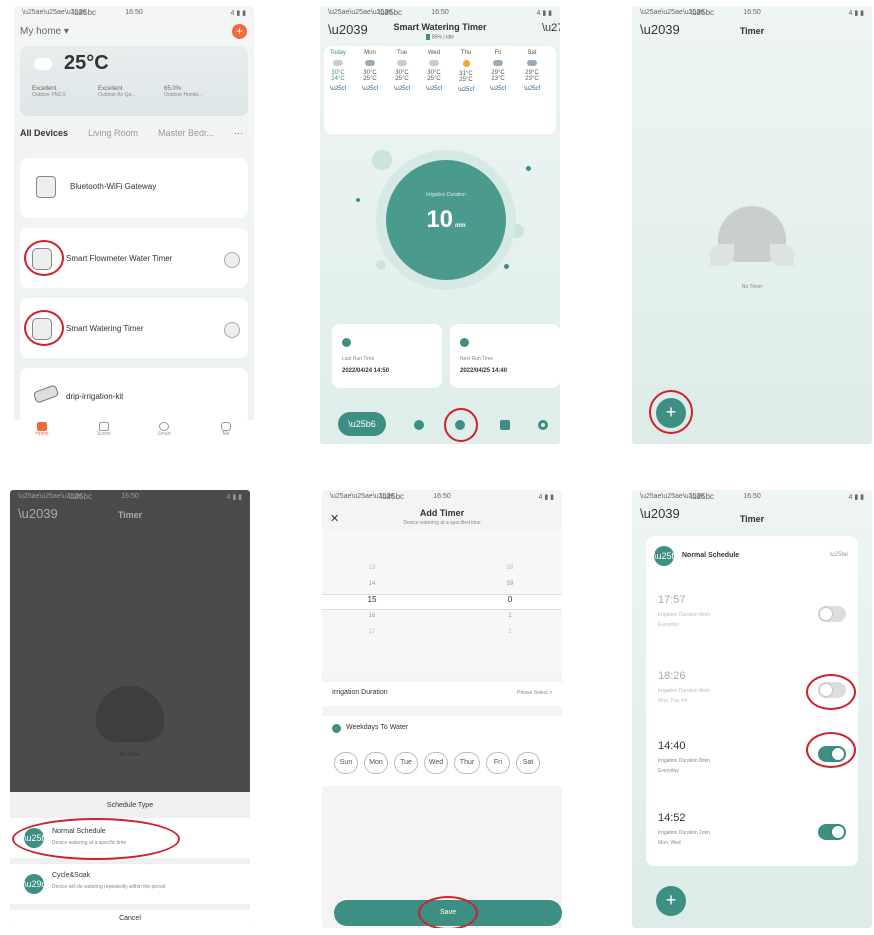 The image size is (874, 935). I want to click on weekday-sun: Sun, so click(346, 763).